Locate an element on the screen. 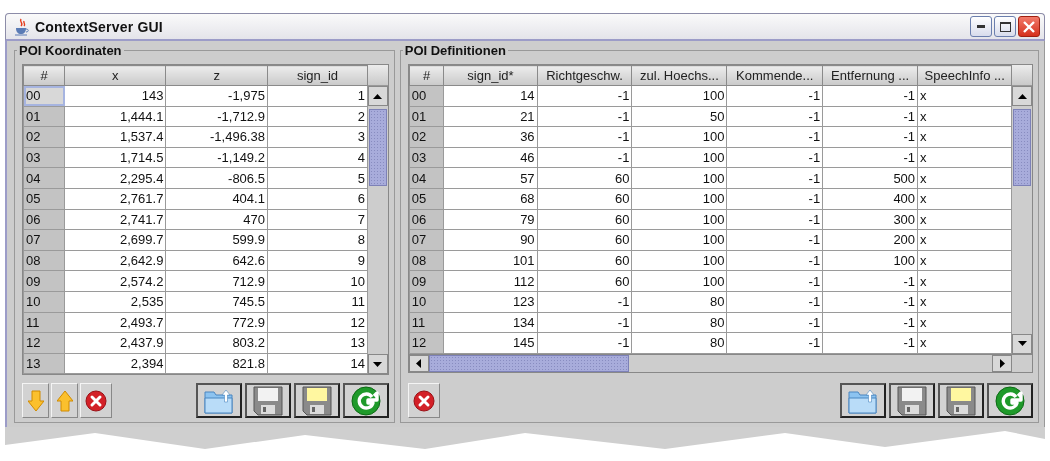  column-header: sign_id is located at coordinates (317, 75).